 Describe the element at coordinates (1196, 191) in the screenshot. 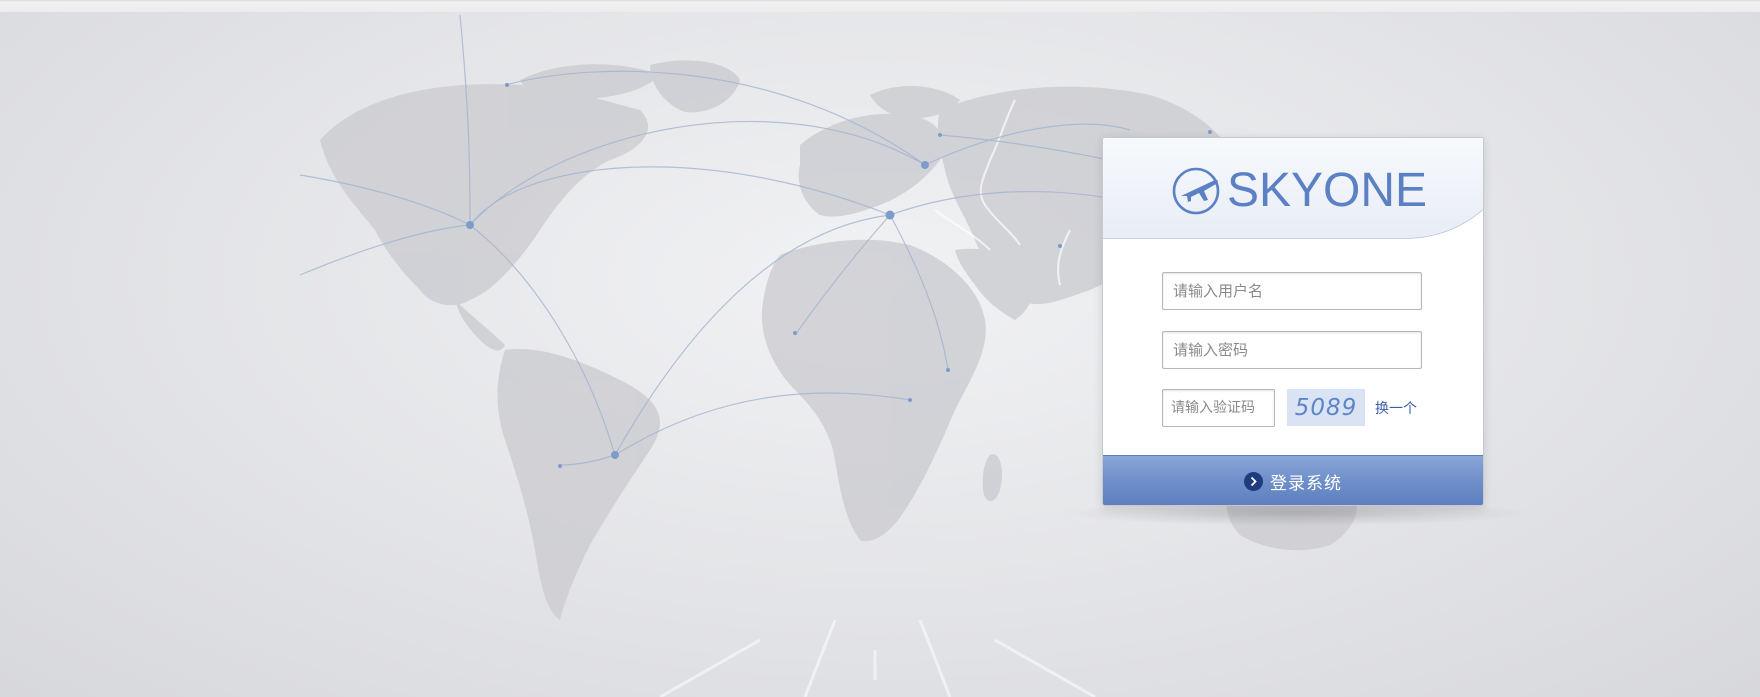

I see `plane-logo-icon` at that location.